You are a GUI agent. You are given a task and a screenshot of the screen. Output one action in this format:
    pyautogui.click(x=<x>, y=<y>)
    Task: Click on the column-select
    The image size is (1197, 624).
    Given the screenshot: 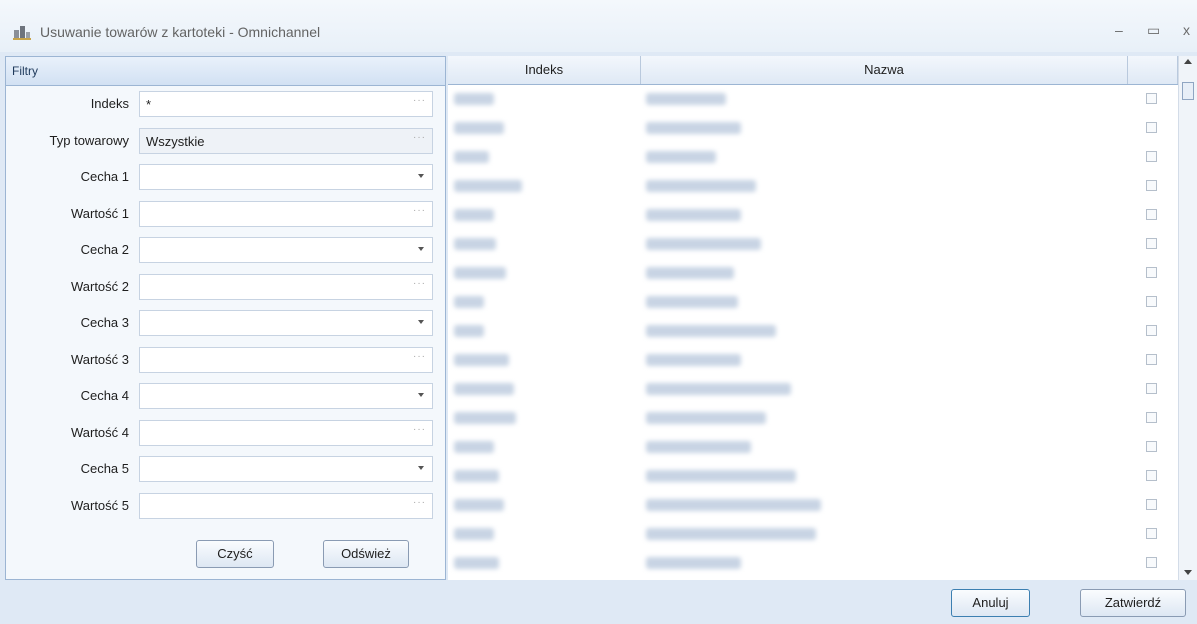 What is the action you would take?
    pyautogui.click(x=1153, y=70)
    